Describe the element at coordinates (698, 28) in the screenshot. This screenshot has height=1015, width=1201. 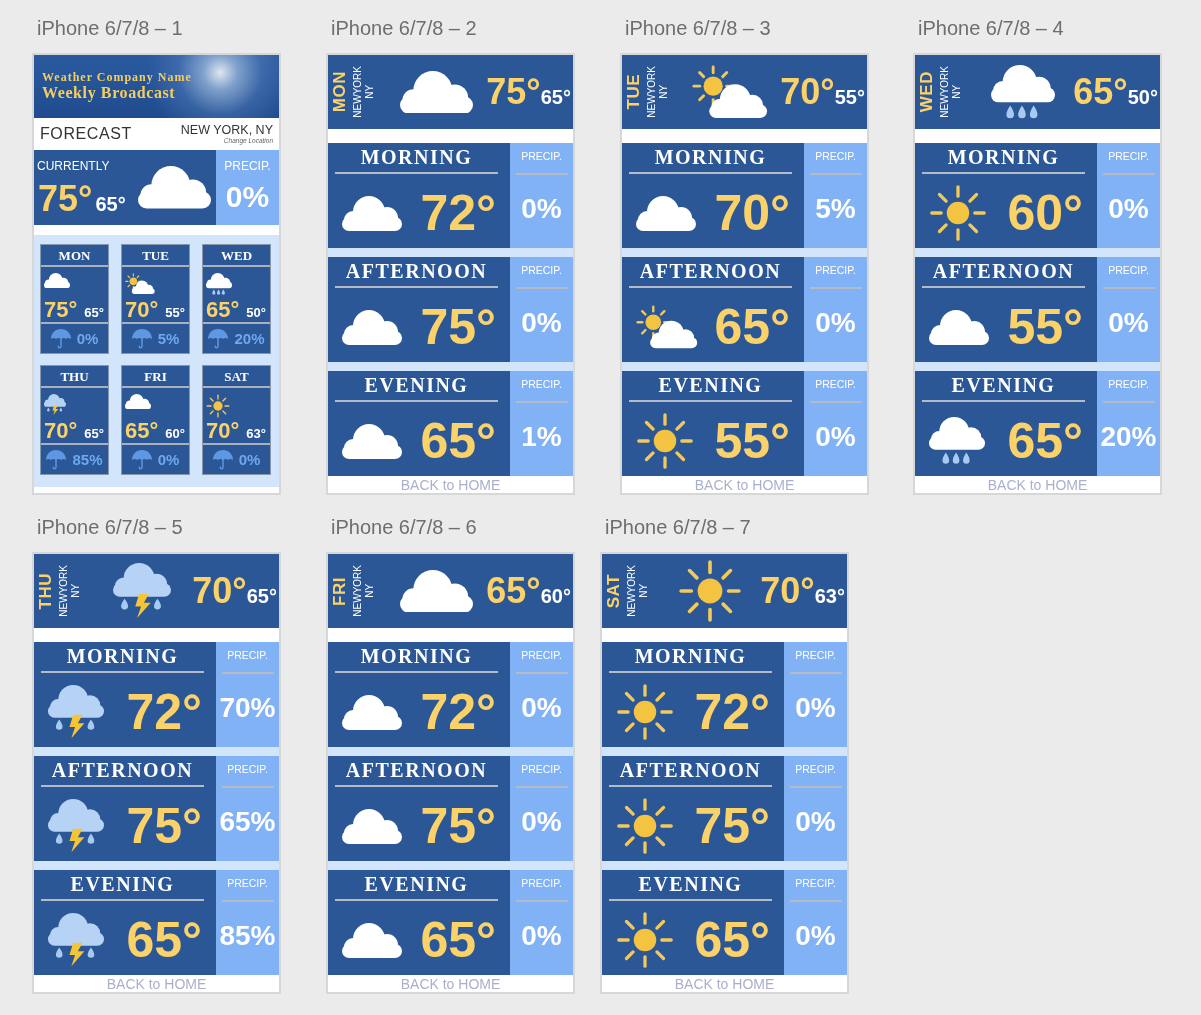
I see `artboard-title: iPhone 6/7/8 – 3` at that location.